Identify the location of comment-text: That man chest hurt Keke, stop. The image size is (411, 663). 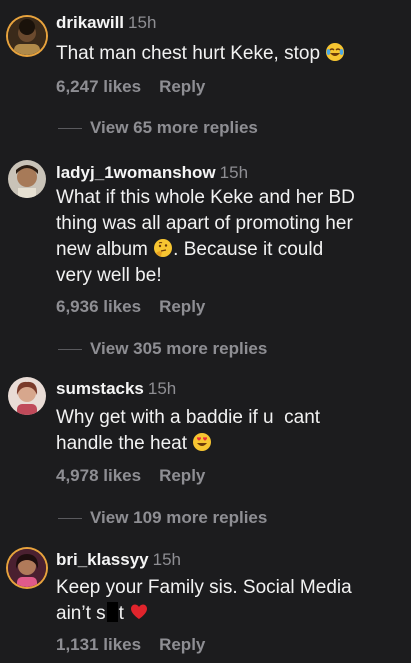
(231, 54).